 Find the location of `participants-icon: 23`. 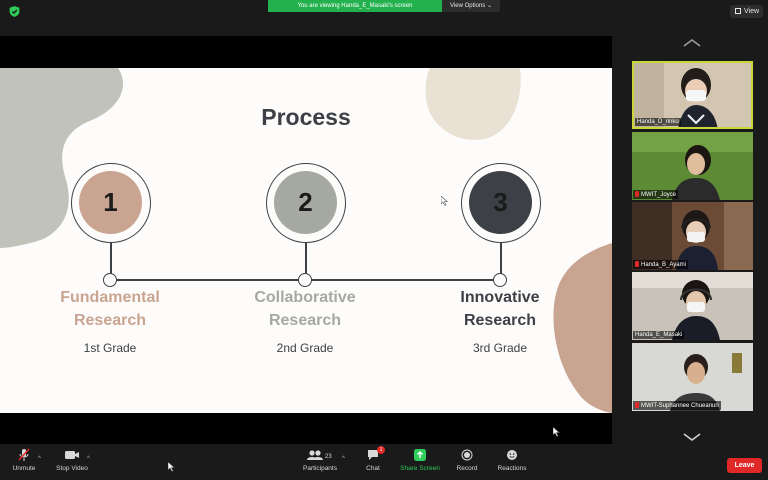

participants-icon: 23 is located at coordinates (319, 455).